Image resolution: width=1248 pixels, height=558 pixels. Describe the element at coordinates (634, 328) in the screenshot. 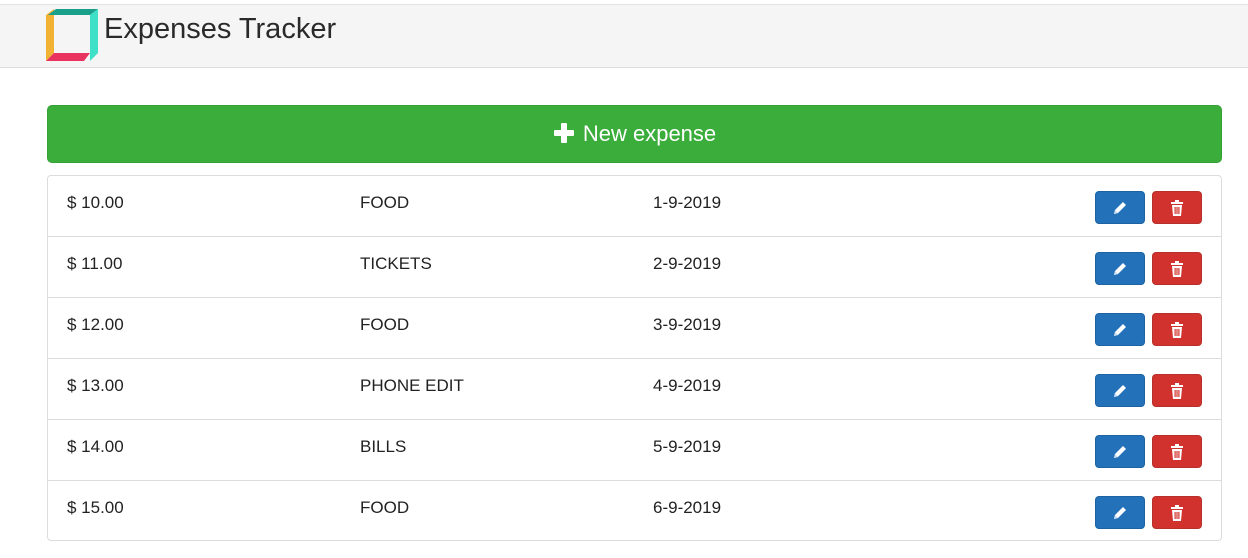

I see `expense-row: $ 12.00 FOOD 3-9-2019` at that location.